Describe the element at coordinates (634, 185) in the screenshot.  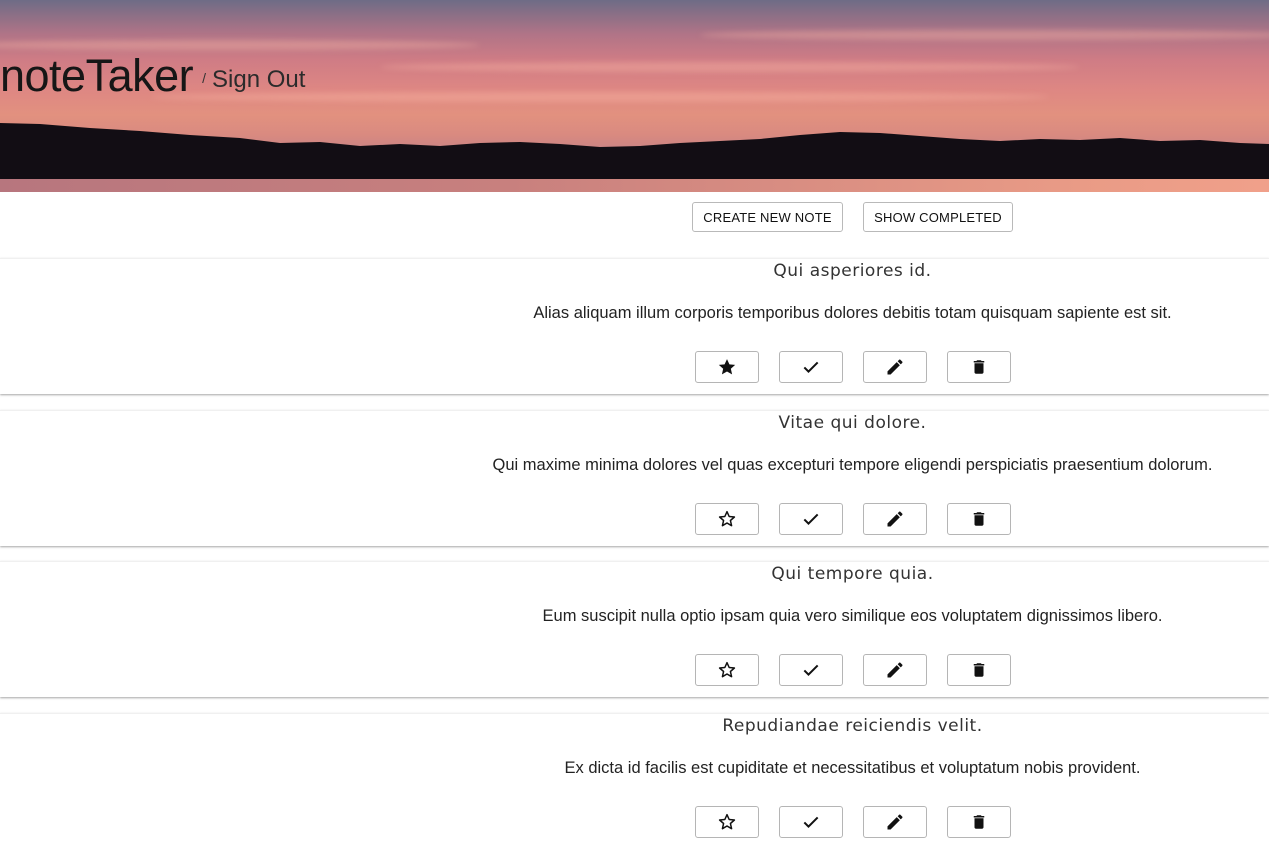
I see `banner-reflection-strip` at that location.